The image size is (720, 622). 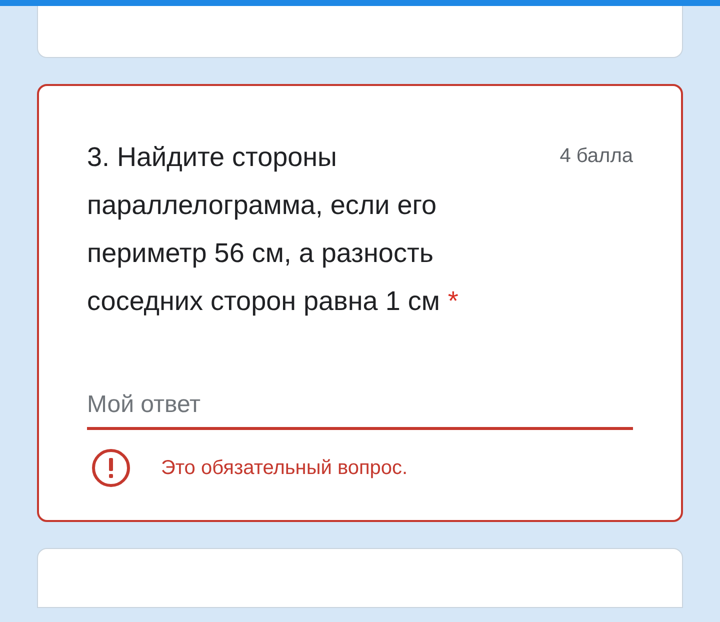 What do you see at coordinates (360, 408) in the screenshot?
I see `answer-field: Мой ответ` at bounding box center [360, 408].